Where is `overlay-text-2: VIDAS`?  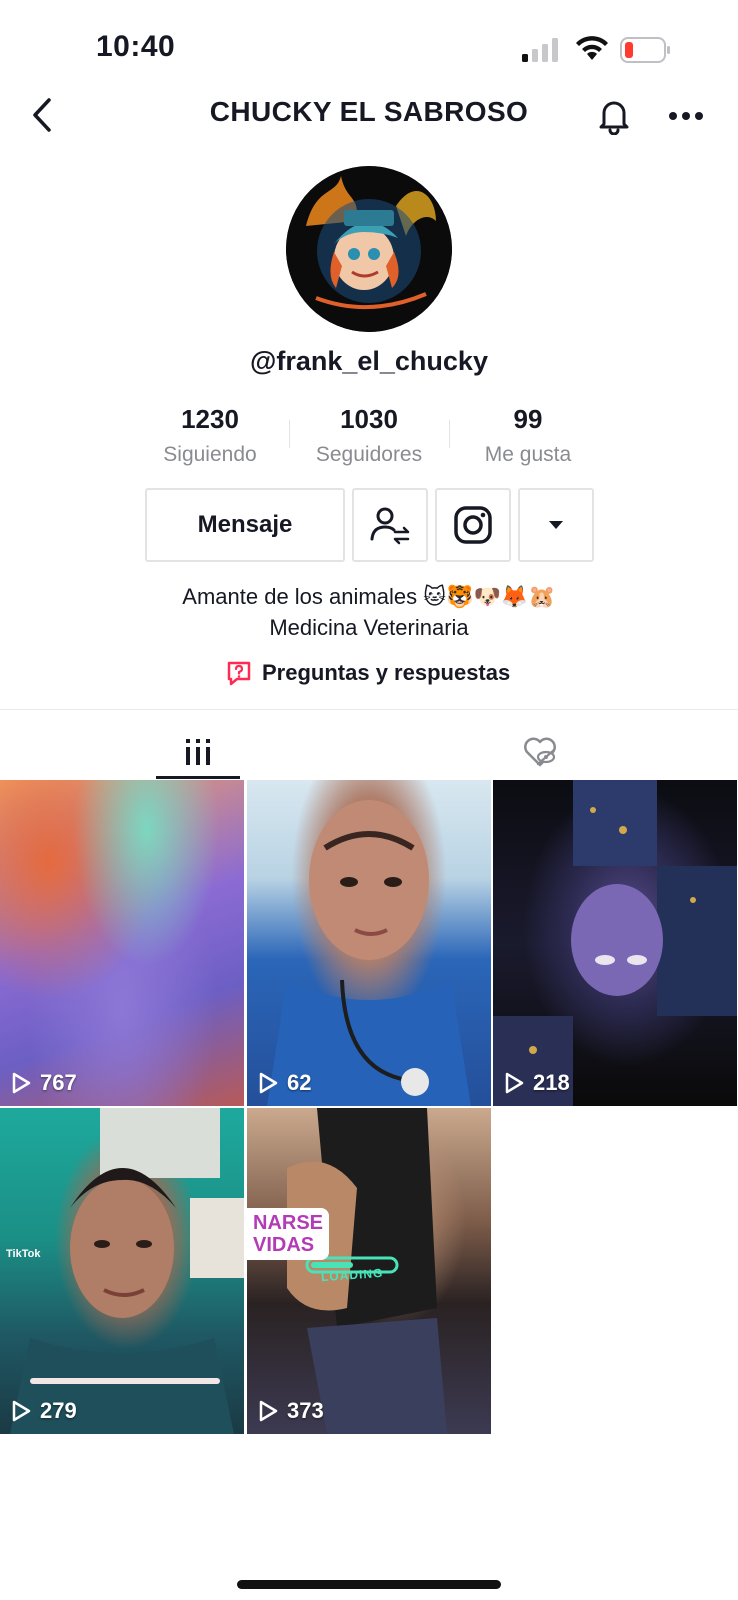
overlay-text-2: VIDAS is located at coordinates (284, 1245).